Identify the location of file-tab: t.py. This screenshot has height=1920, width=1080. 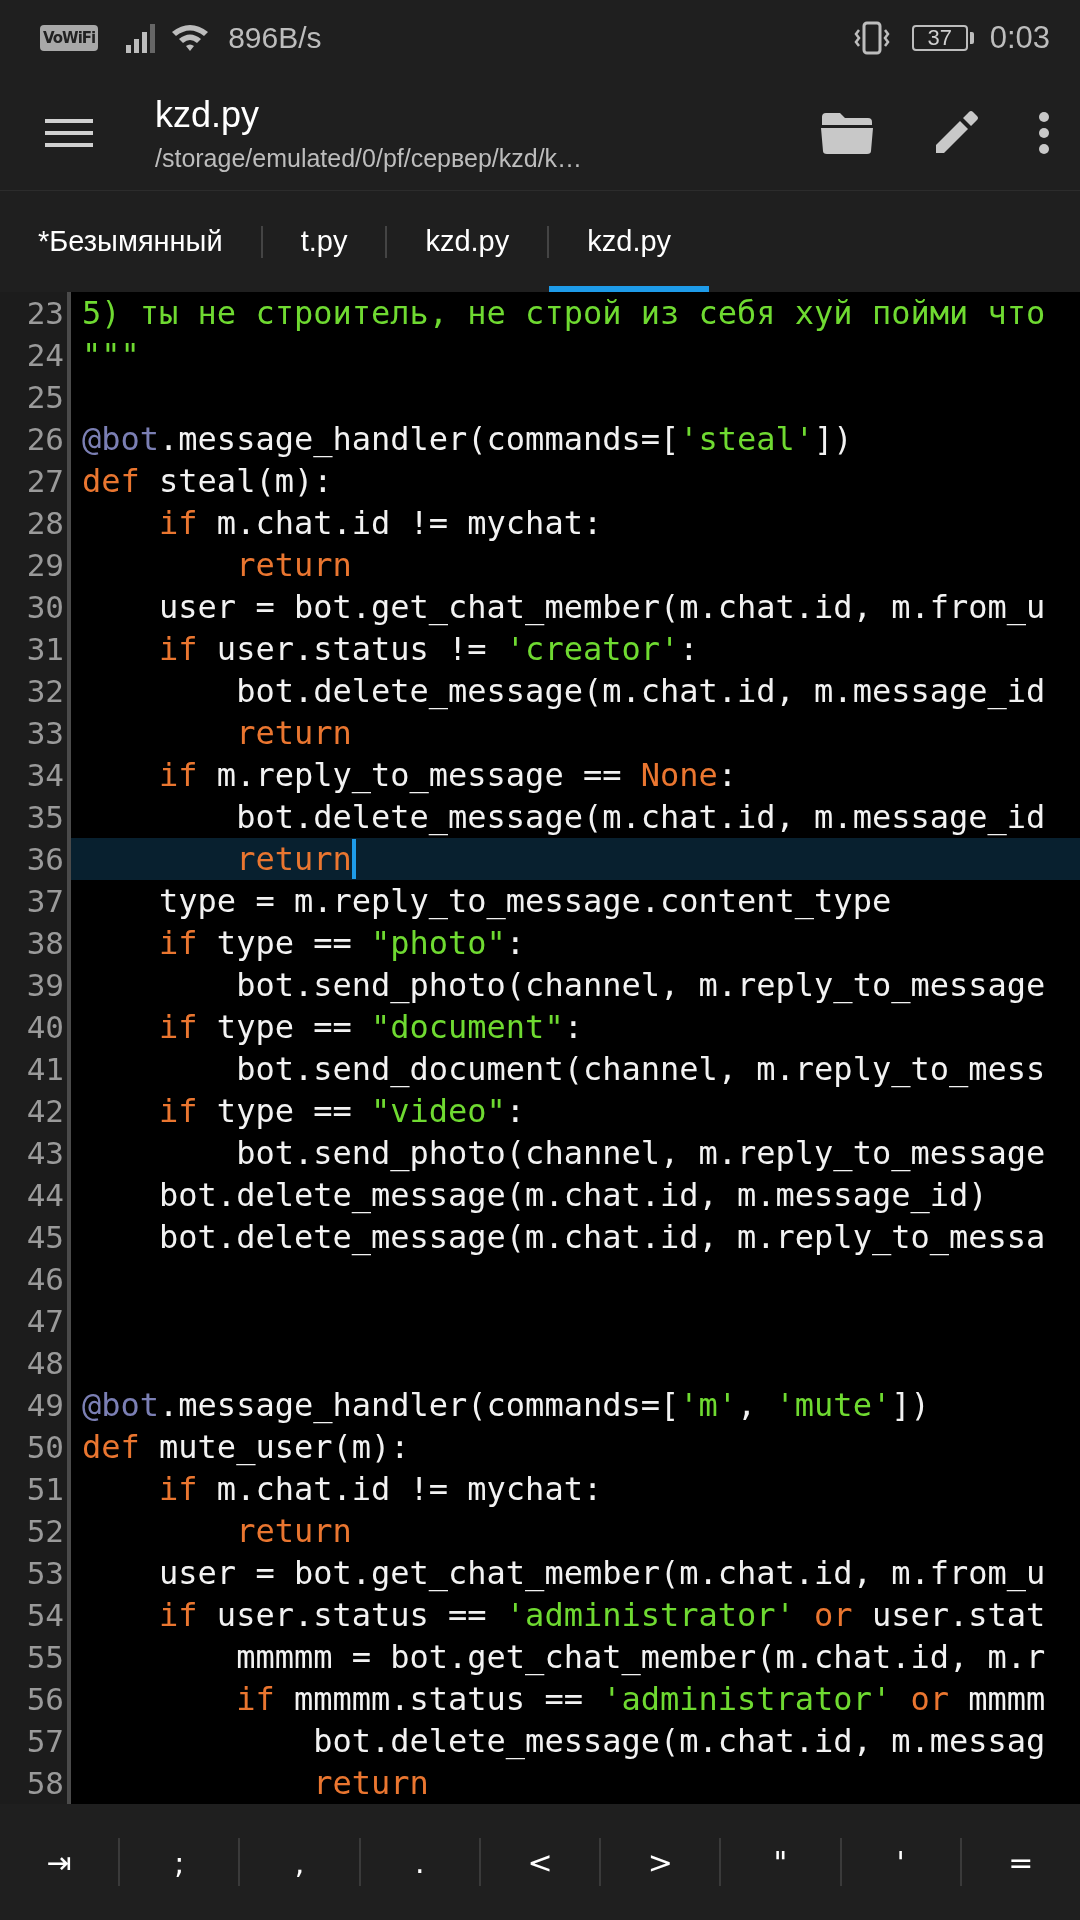
(324, 241).